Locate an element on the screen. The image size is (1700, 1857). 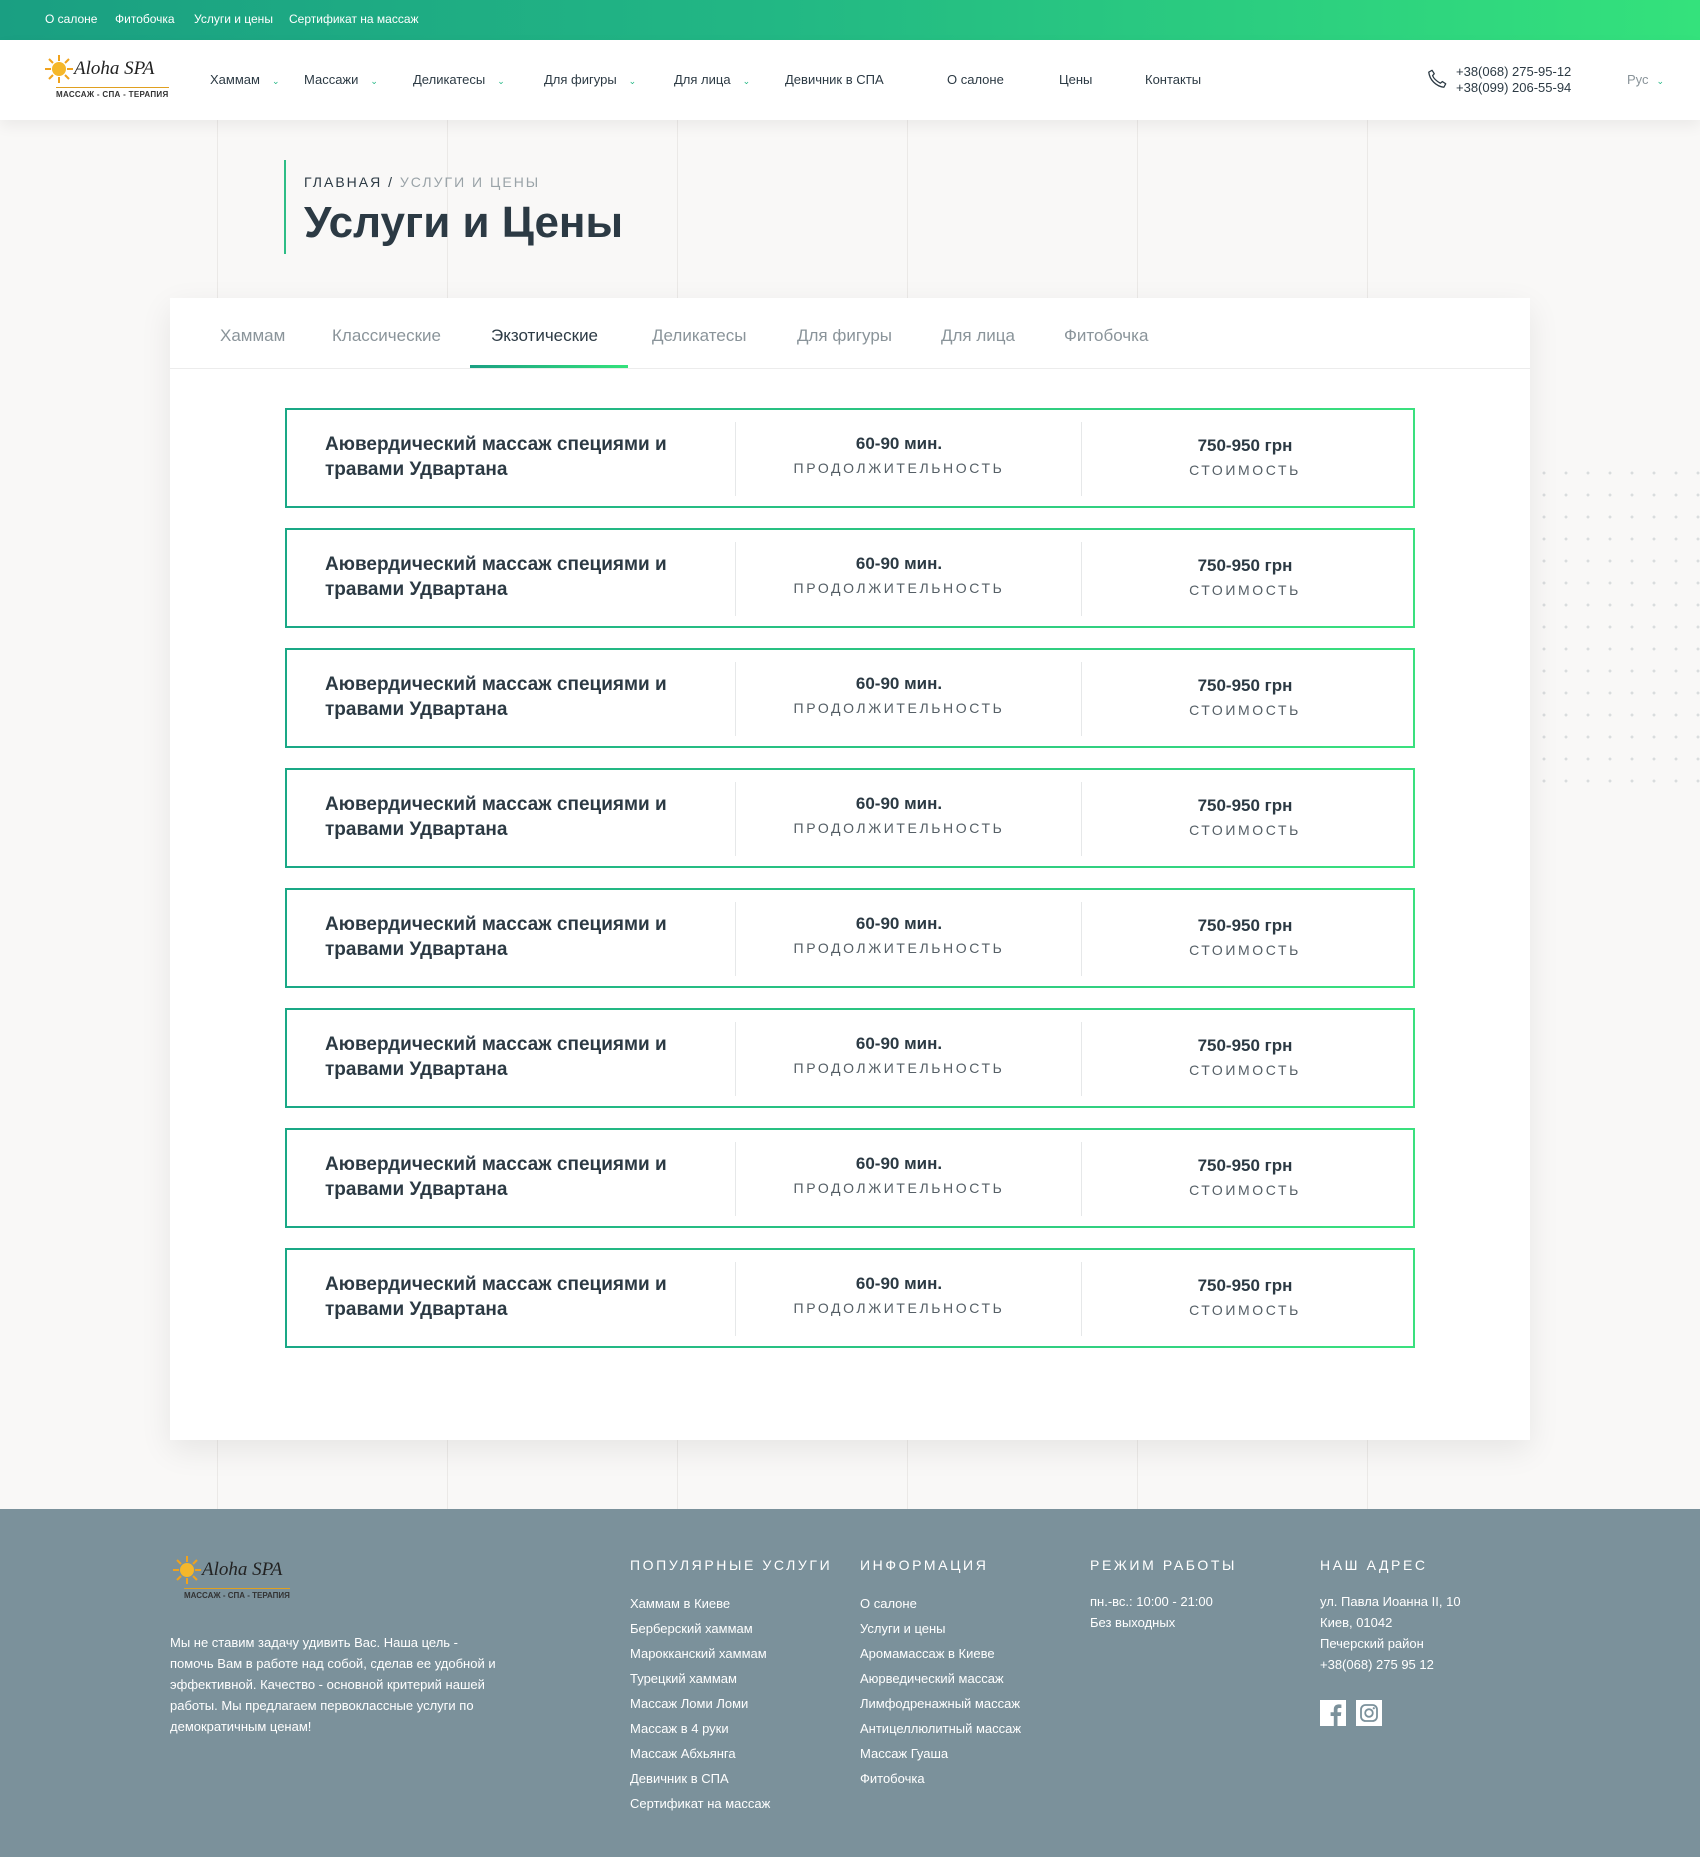
footer-link: Фитобочка is located at coordinates (940, 1778).